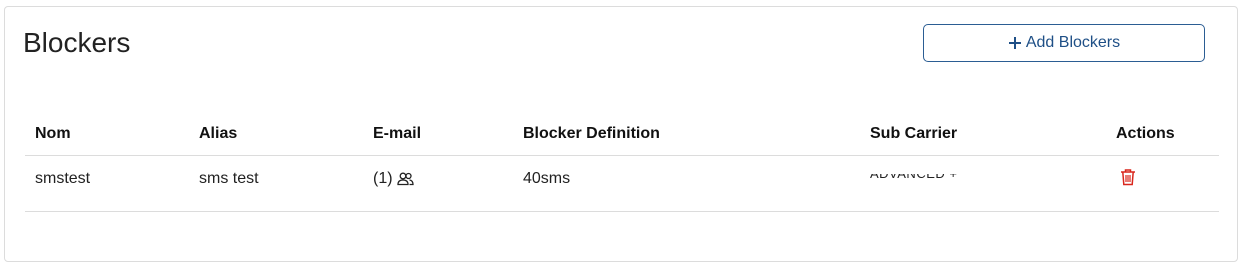 The height and width of the screenshot is (268, 1242). I want to click on column-header-nom: Nom, so click(107, 134).